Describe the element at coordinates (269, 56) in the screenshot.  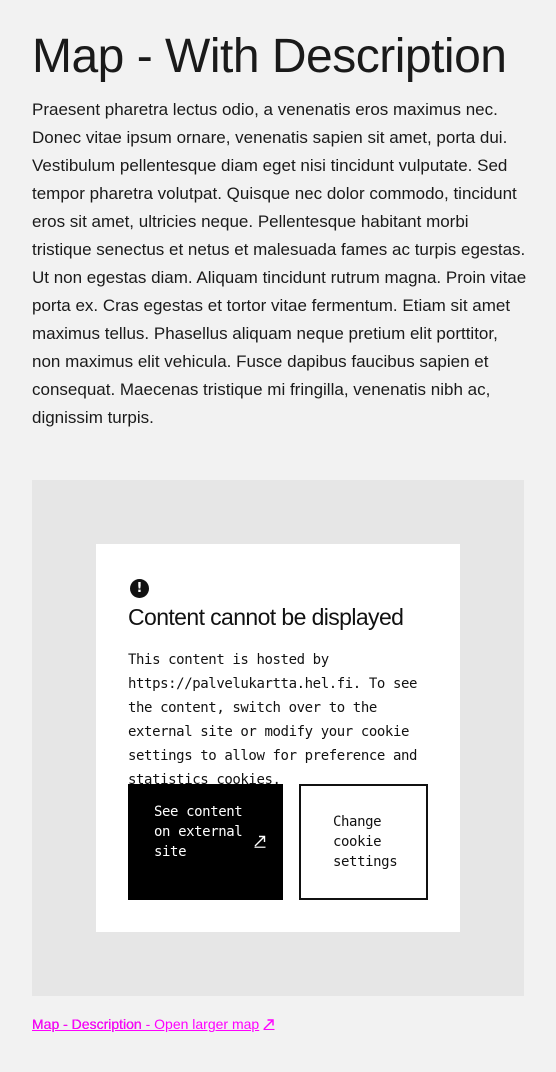
I see `page-title: Map - With Description` at that location.